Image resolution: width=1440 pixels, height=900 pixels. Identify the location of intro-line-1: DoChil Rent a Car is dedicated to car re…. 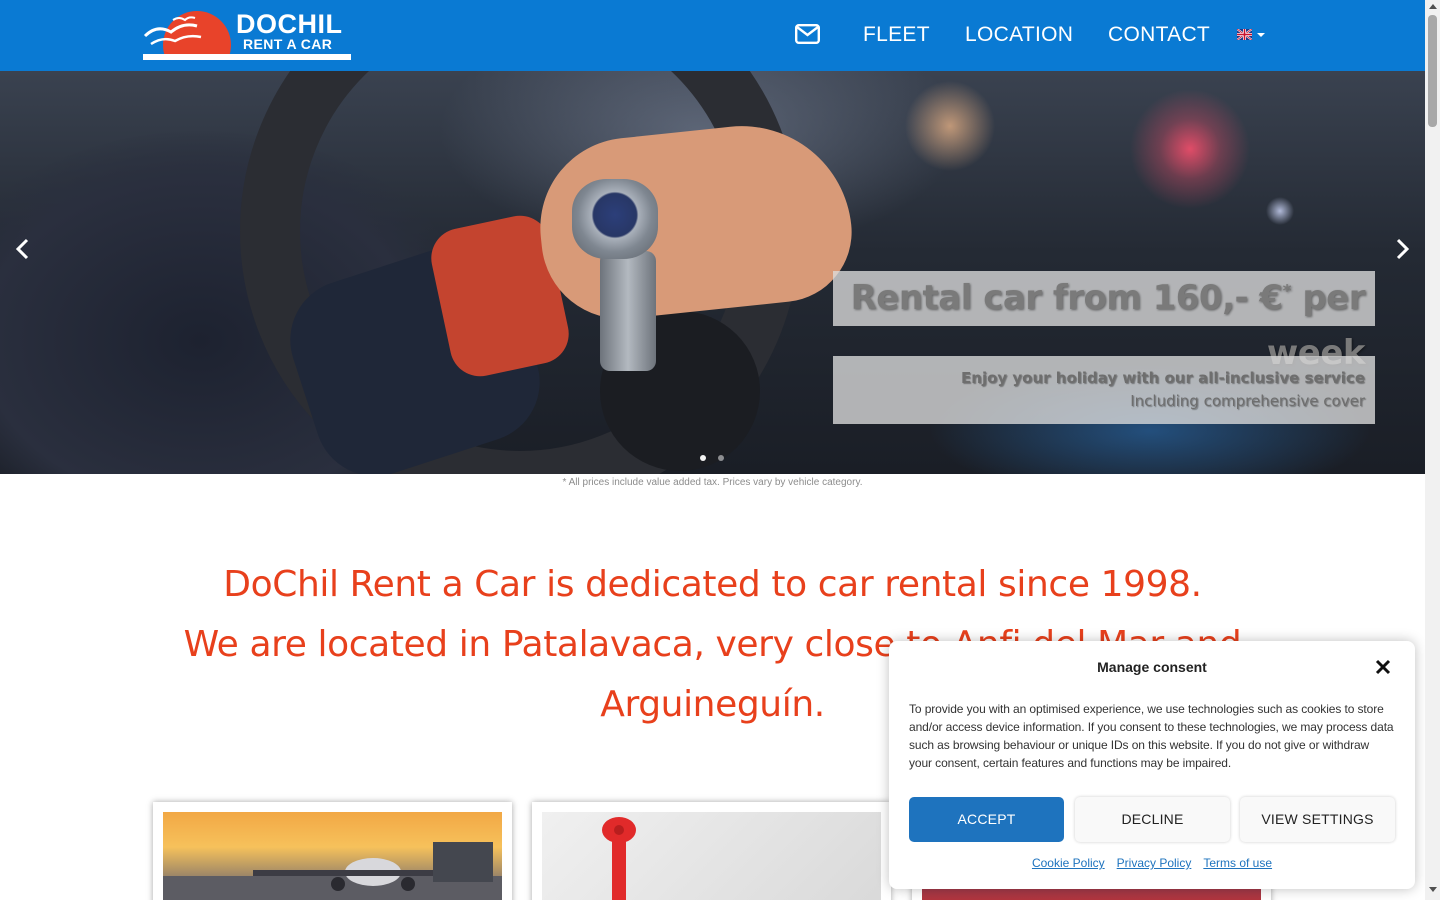
(712, 584).